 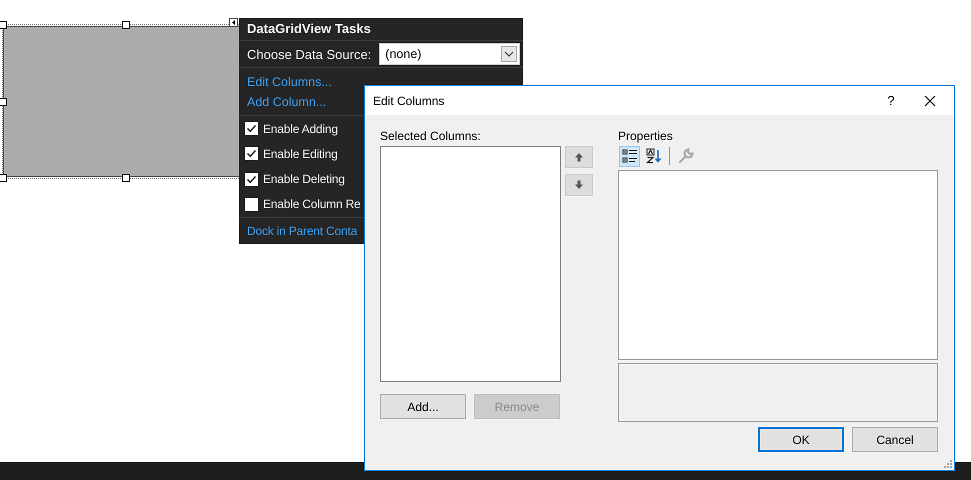 What do you see at coordinates (449, 54) in the screenshot?
I see `data-source-dropdown: (none)` at bounding box center [449, 54].